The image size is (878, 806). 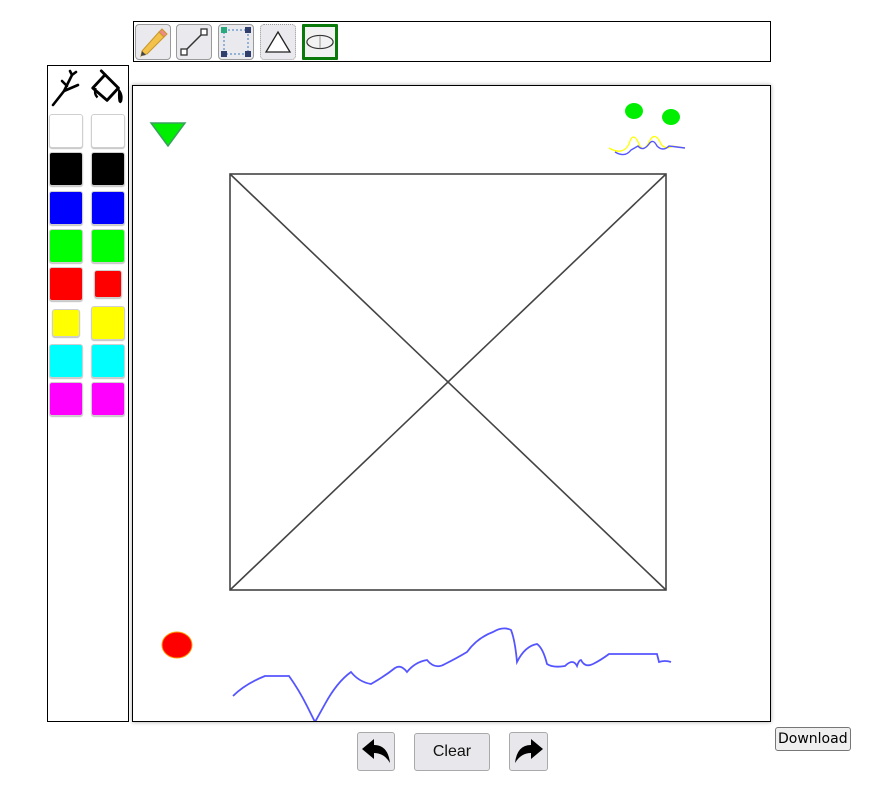 What do you see at coordinates (177, 645) in the screenshot?
I see `drawn-red-dot` at bounding box center [177, 645].